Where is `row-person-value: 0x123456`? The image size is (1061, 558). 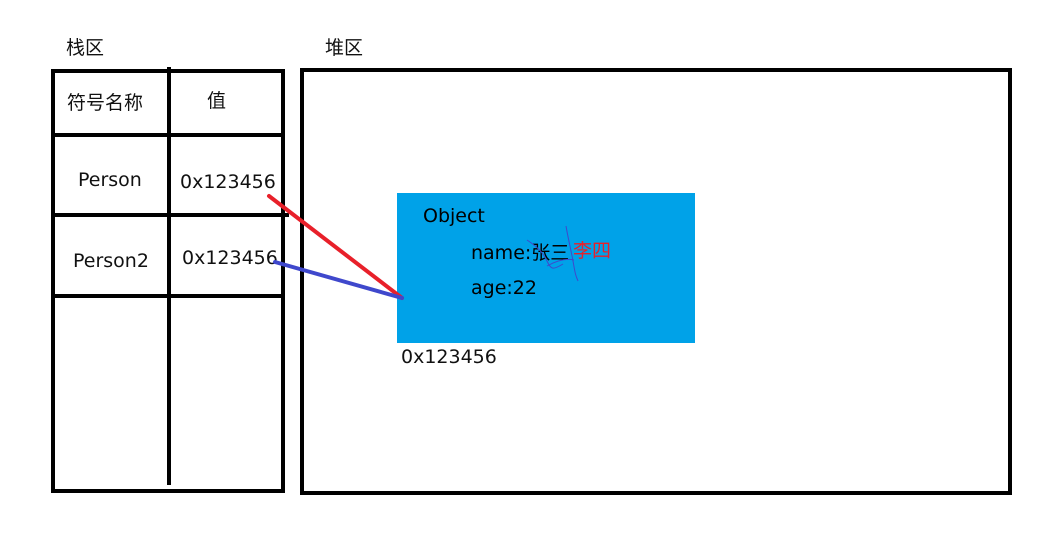
row-person-value: 0x123456 is located at coordinates (228, 182).